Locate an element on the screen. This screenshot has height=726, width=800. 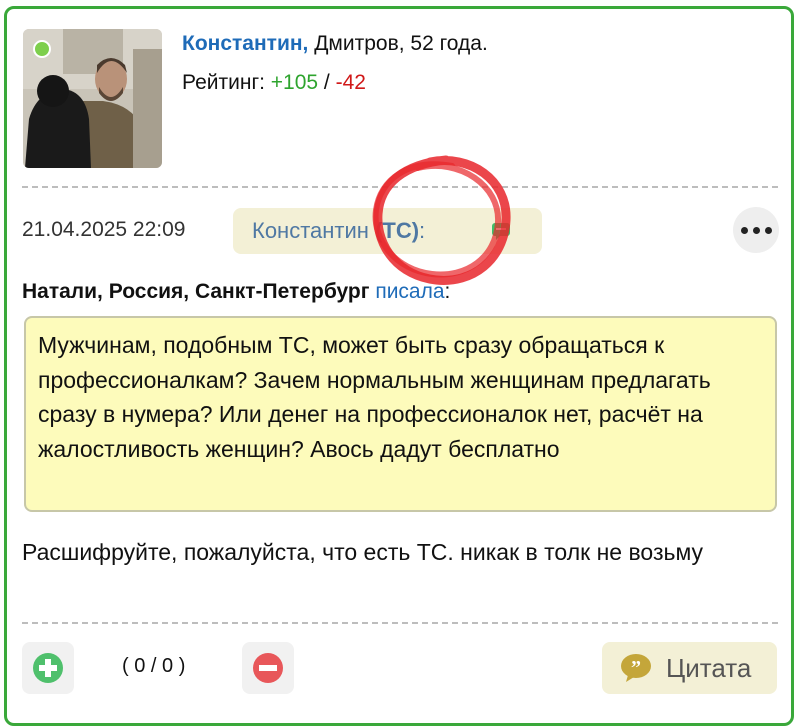
more-options-button is located at coordinates (756, 230).